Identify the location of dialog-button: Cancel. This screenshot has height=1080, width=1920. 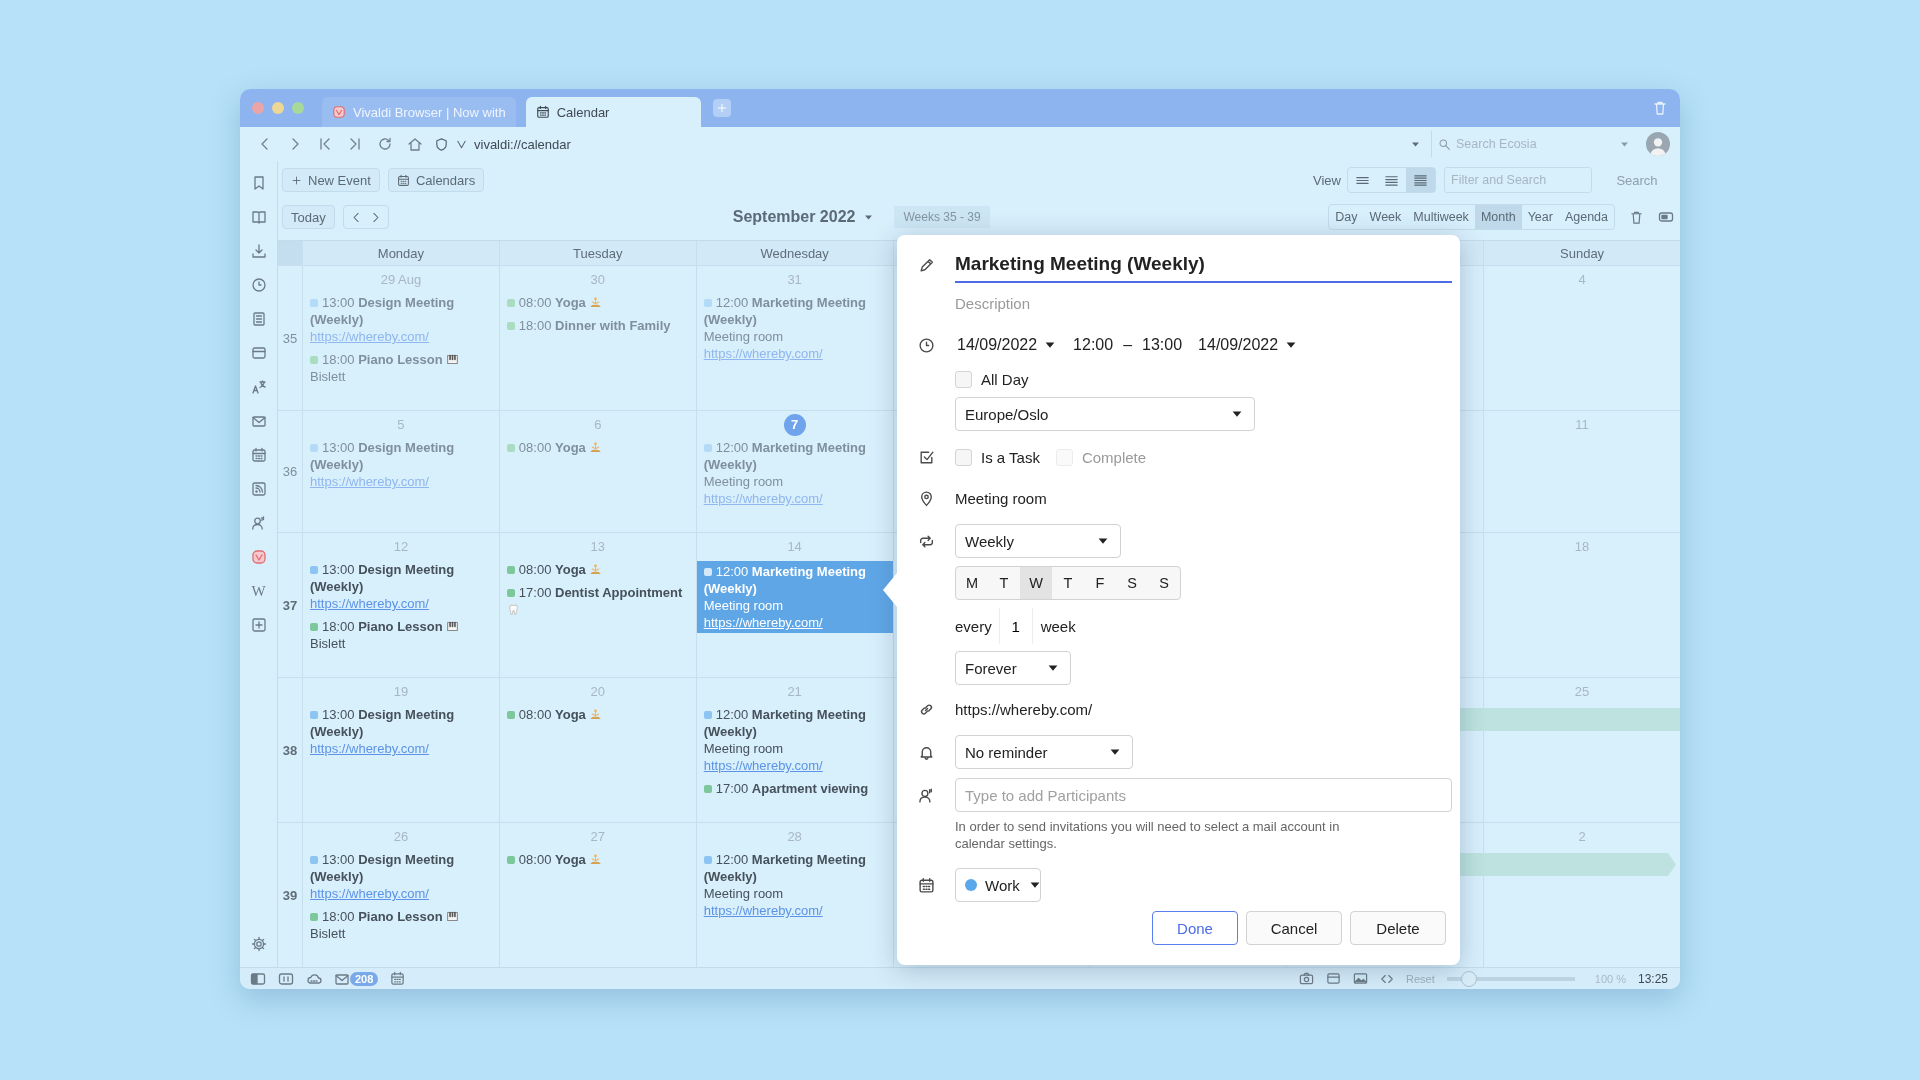
(1294, 928).